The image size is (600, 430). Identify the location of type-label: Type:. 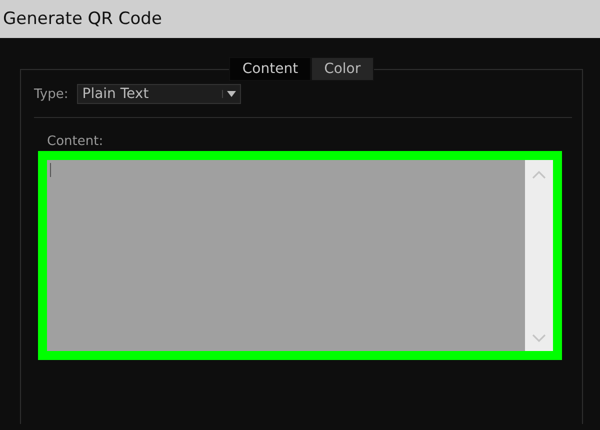
(51, 94).